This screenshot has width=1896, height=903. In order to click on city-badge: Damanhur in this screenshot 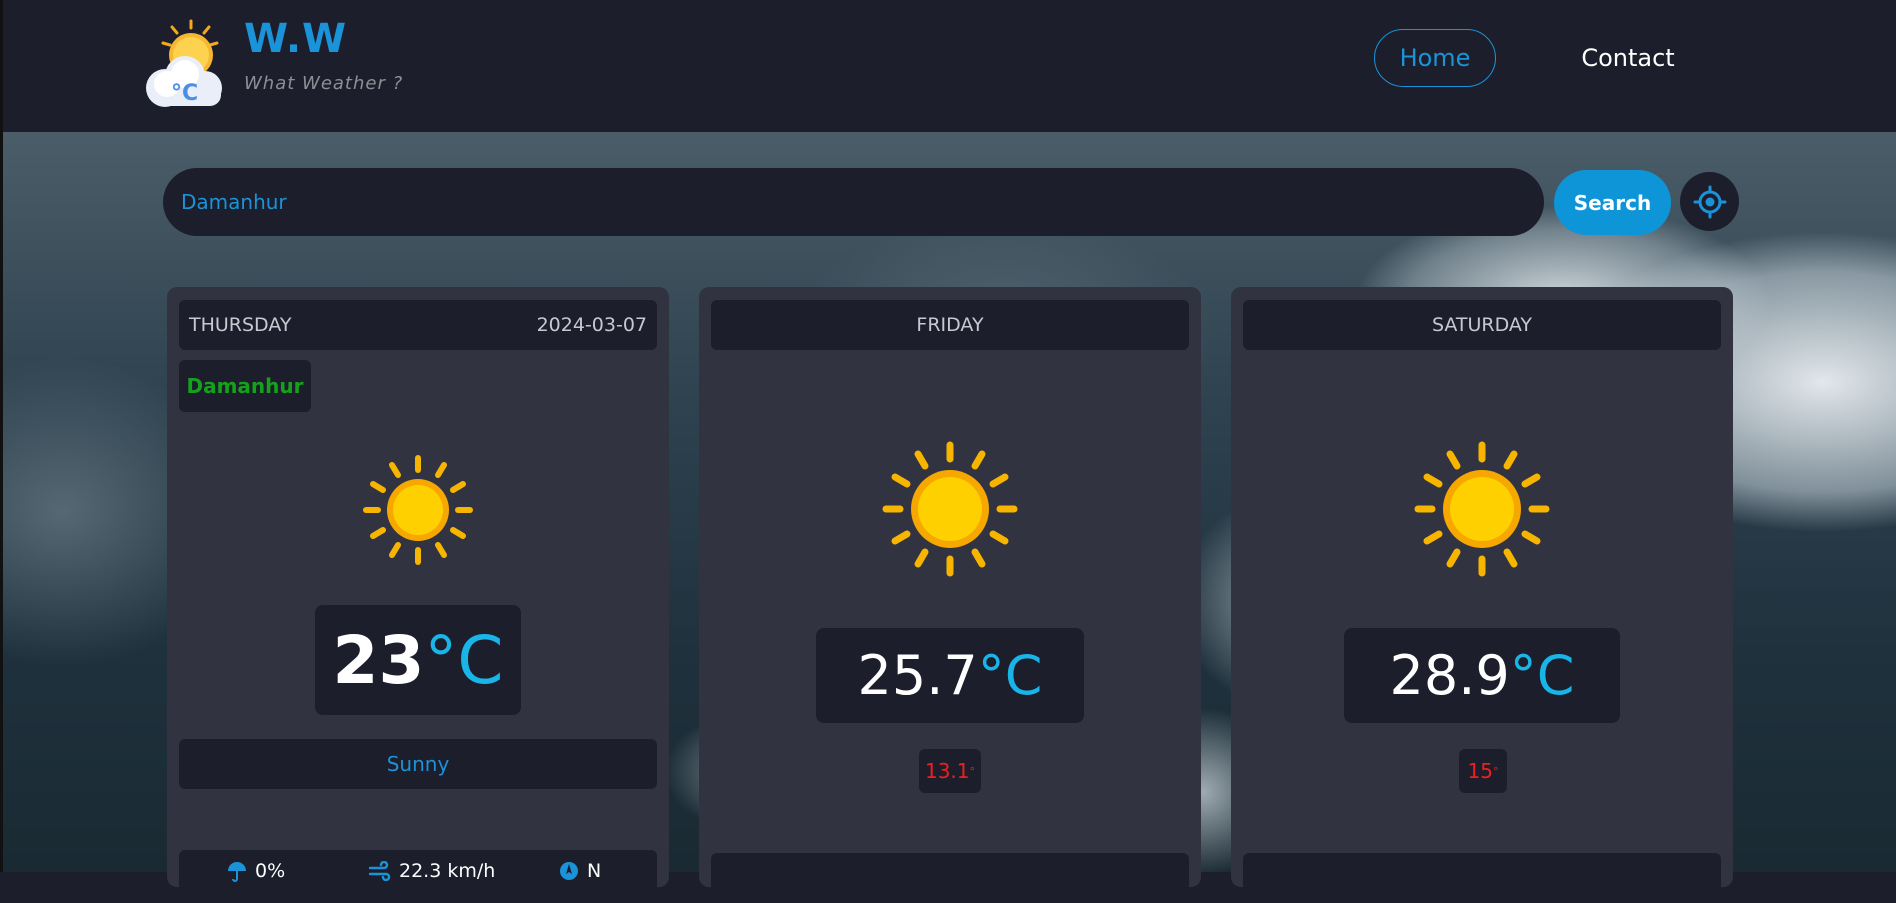, I will do `click(245, 386)`.